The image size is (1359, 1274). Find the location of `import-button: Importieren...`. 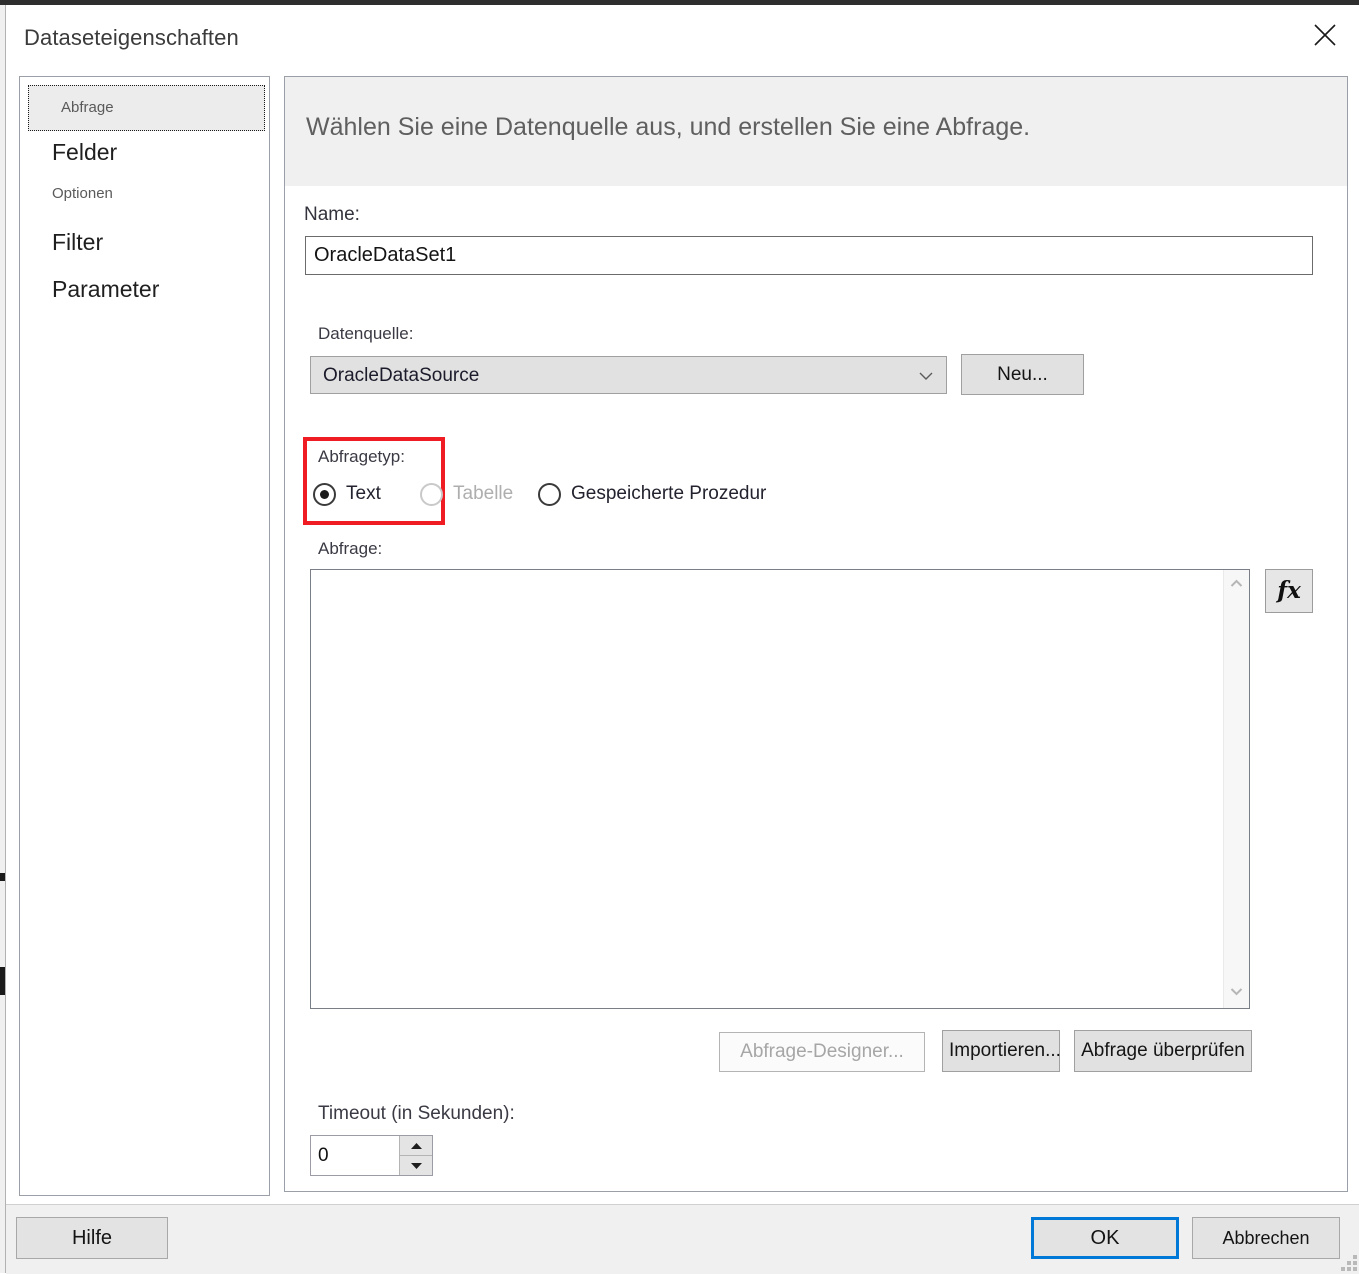

import-button: Importieren... is located at coordinates (1001, 1051).